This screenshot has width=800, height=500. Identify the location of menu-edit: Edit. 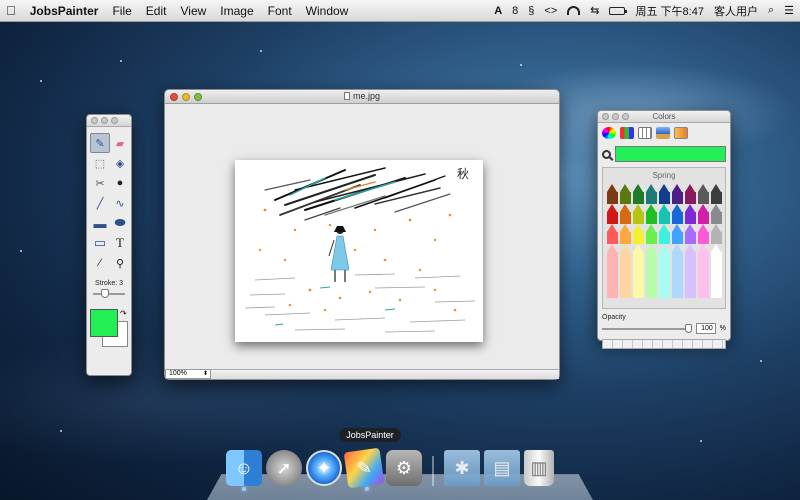
(156, 11).